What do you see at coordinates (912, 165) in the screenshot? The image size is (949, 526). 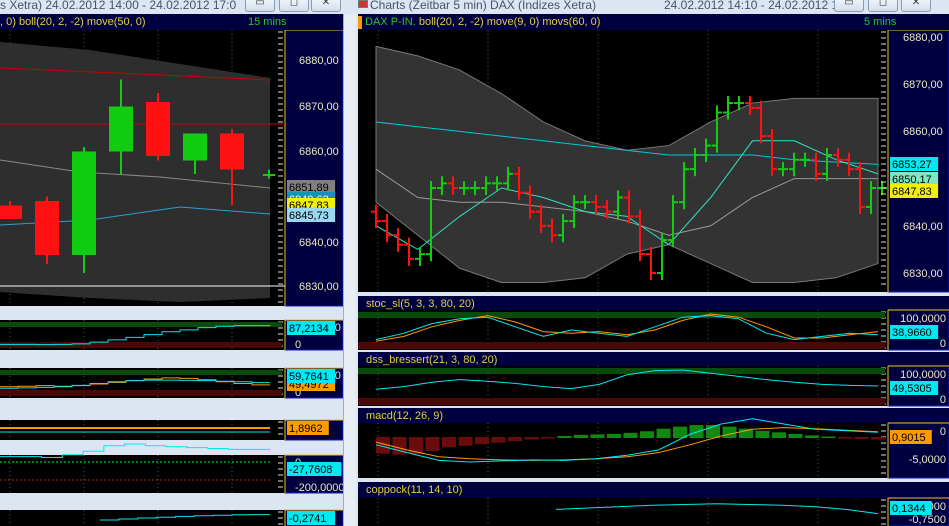 I see `price-label: 6853,27` at bounding box center [912, 165].